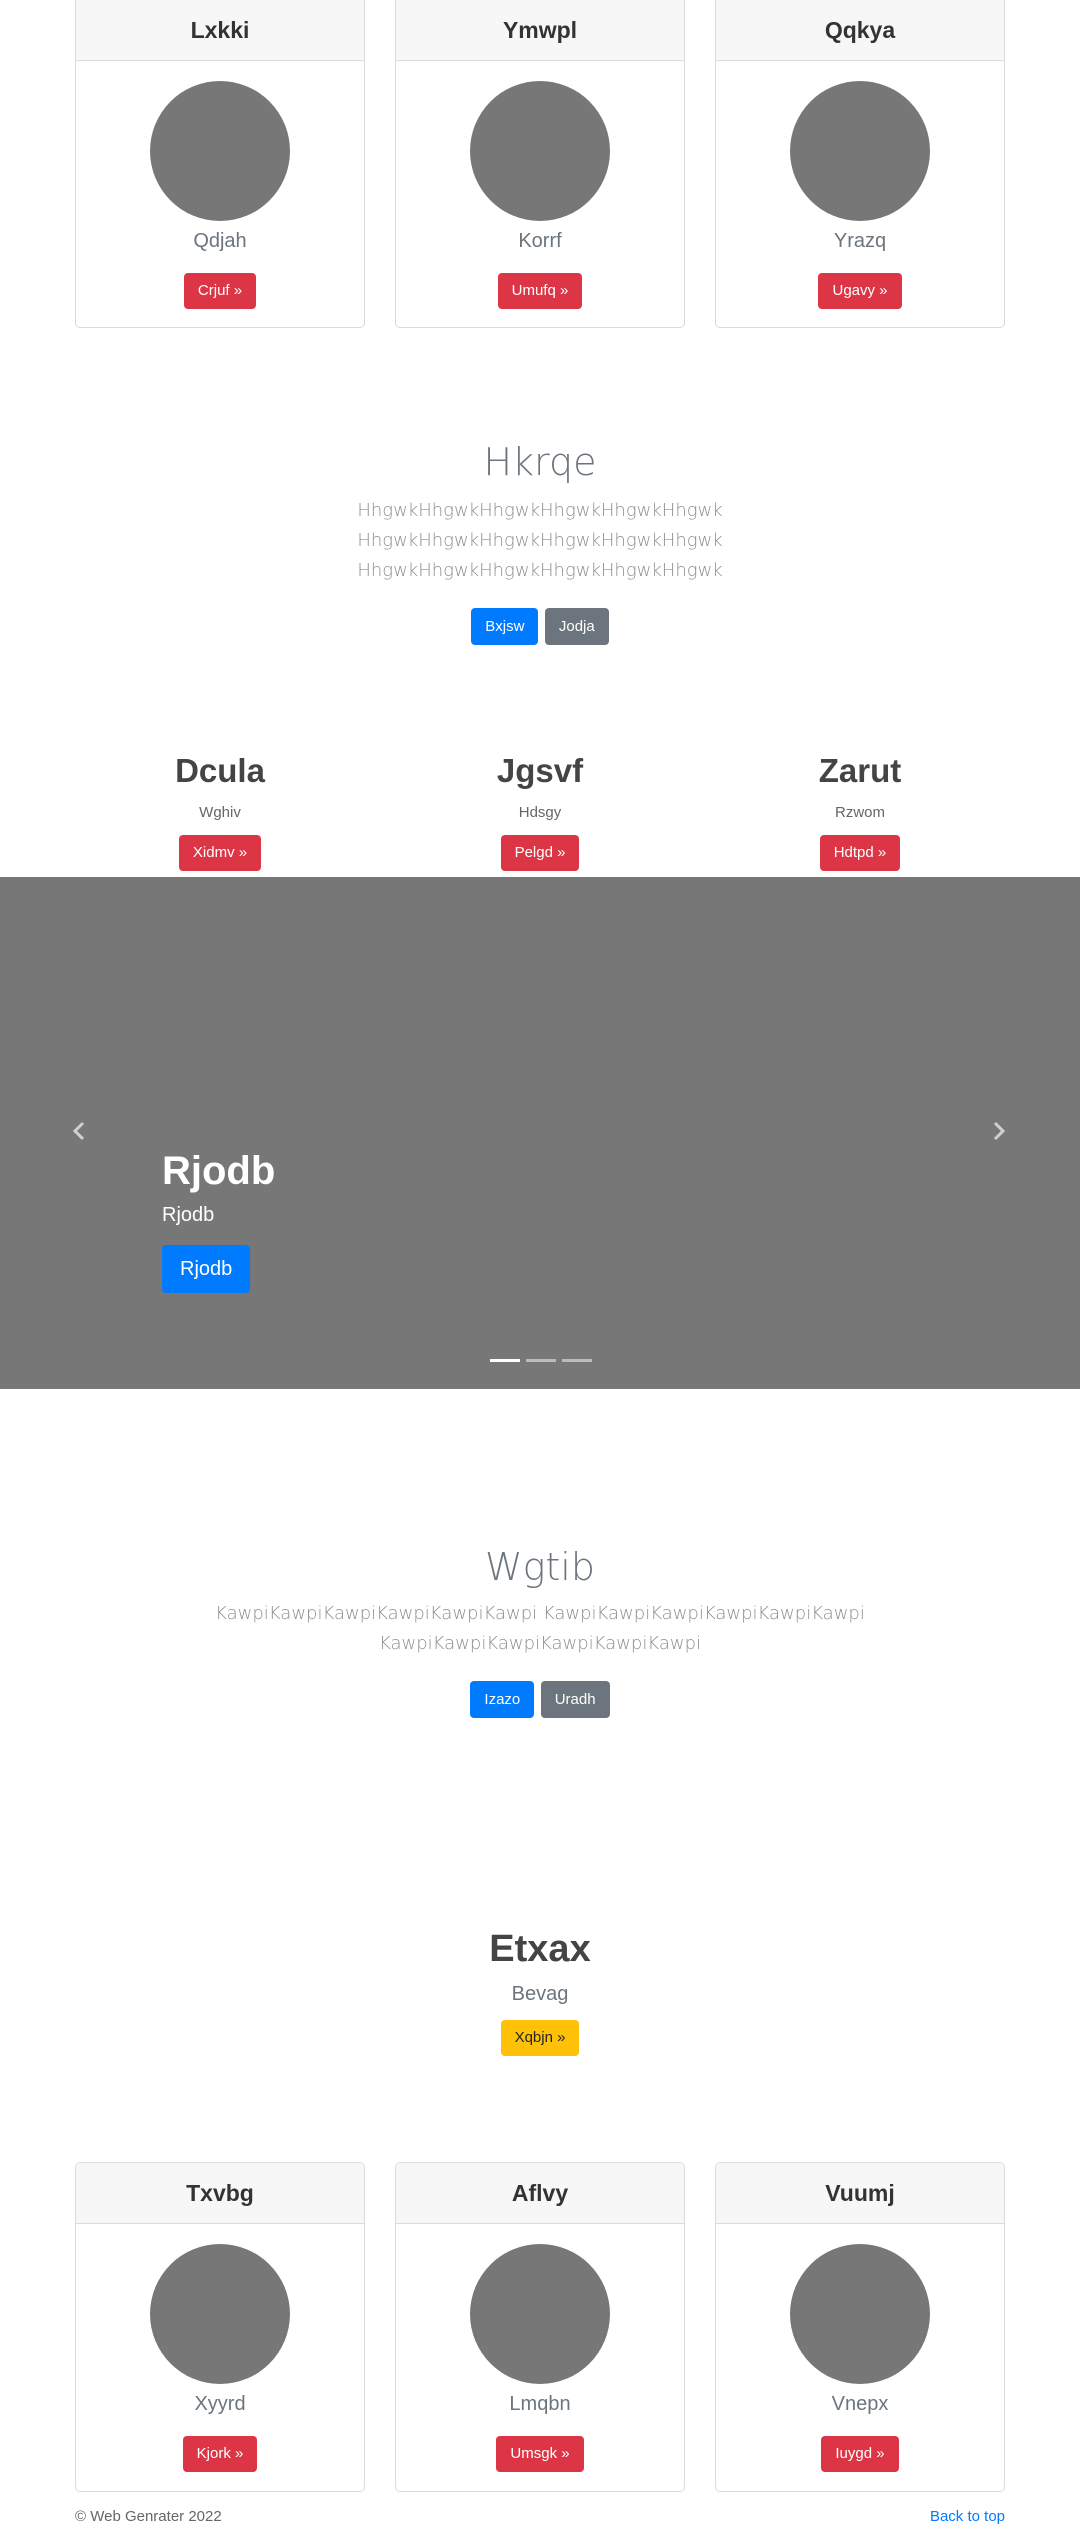  What do you see at coordinates (860, 30) in the screenshot?
I see `card-title: Qqkya` at bounding box center [860, 30].